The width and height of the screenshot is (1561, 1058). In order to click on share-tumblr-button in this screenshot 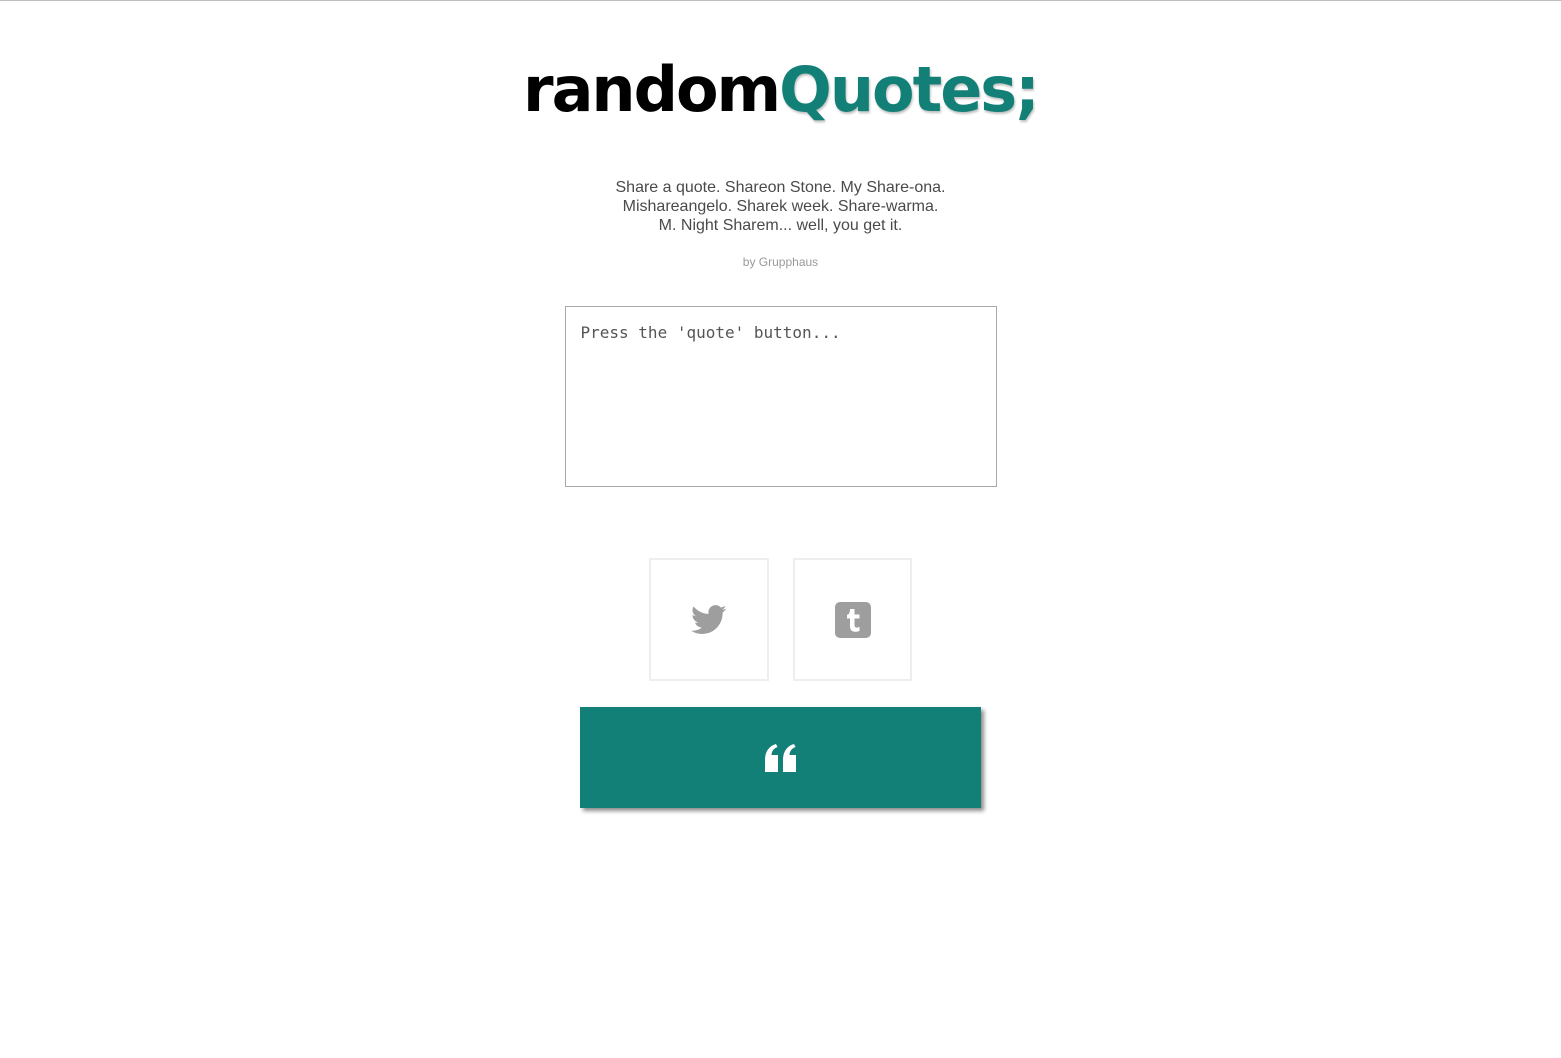, I will do `click(852, 619)`.